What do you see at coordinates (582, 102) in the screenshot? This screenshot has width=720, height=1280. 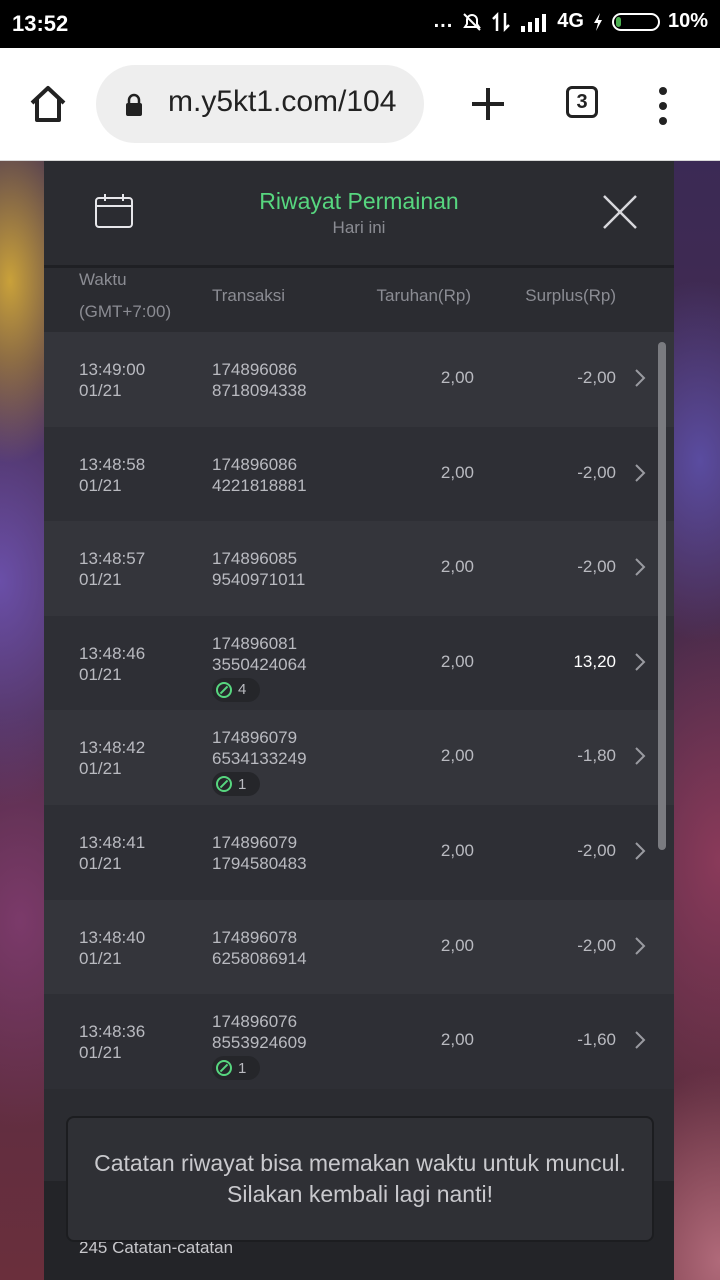 I see `tab-switcher-button: 3` at bounding box center [582, 102].